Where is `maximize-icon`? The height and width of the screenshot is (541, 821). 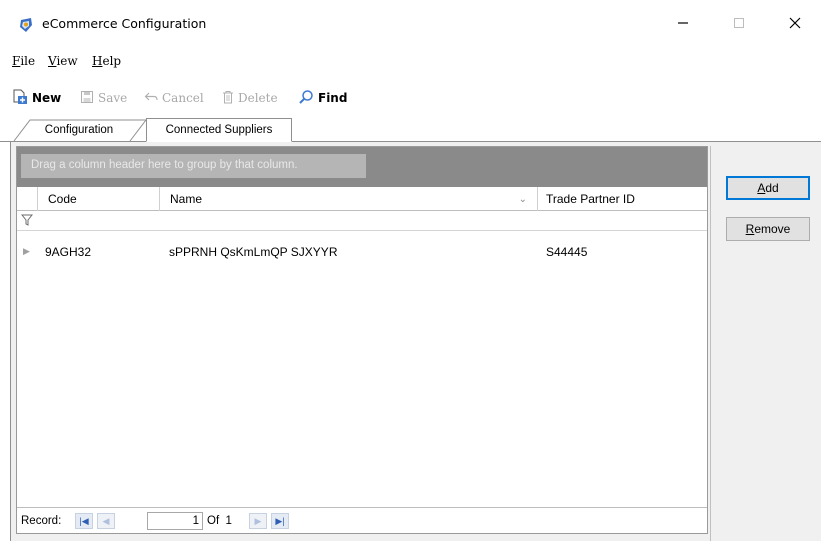 maximize-icon is located at coordinates (739, 24).